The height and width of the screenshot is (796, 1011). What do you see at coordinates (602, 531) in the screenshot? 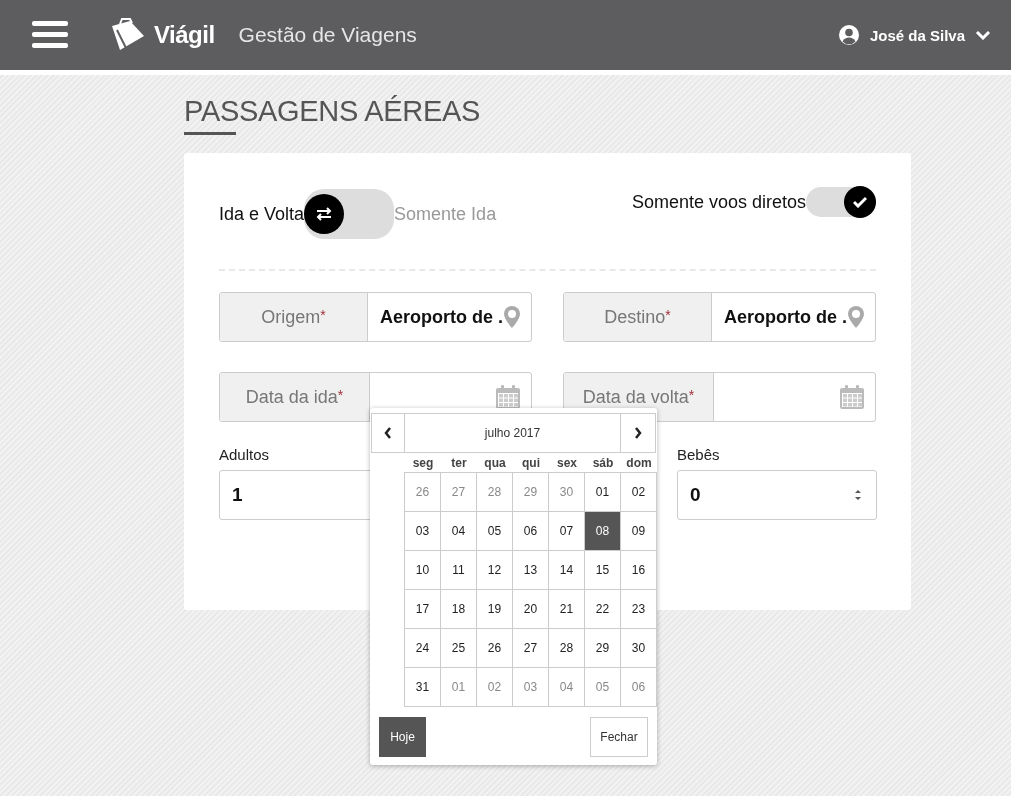
I see `calendar-day: 08` at bounding box center [602, 531].